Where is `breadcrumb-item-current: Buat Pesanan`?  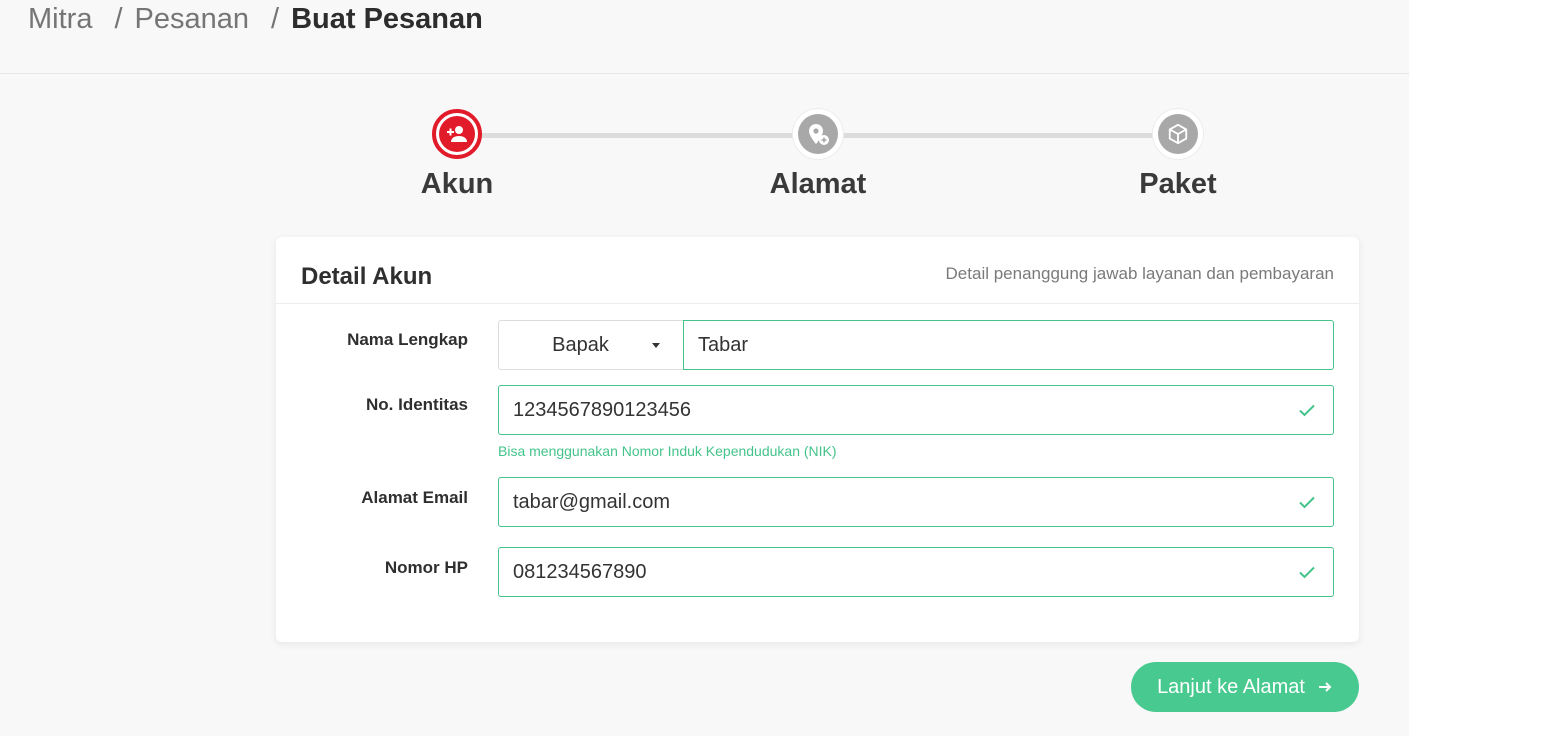
breadcrumb-item-current: Buat Pesanan is located at coordinates (387, 18).